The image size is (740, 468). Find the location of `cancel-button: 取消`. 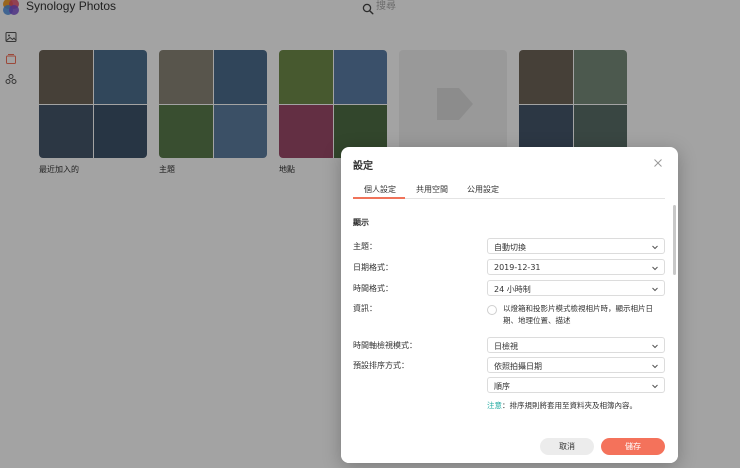

cancel-button: 取消 is located at coordinates (567, 446).